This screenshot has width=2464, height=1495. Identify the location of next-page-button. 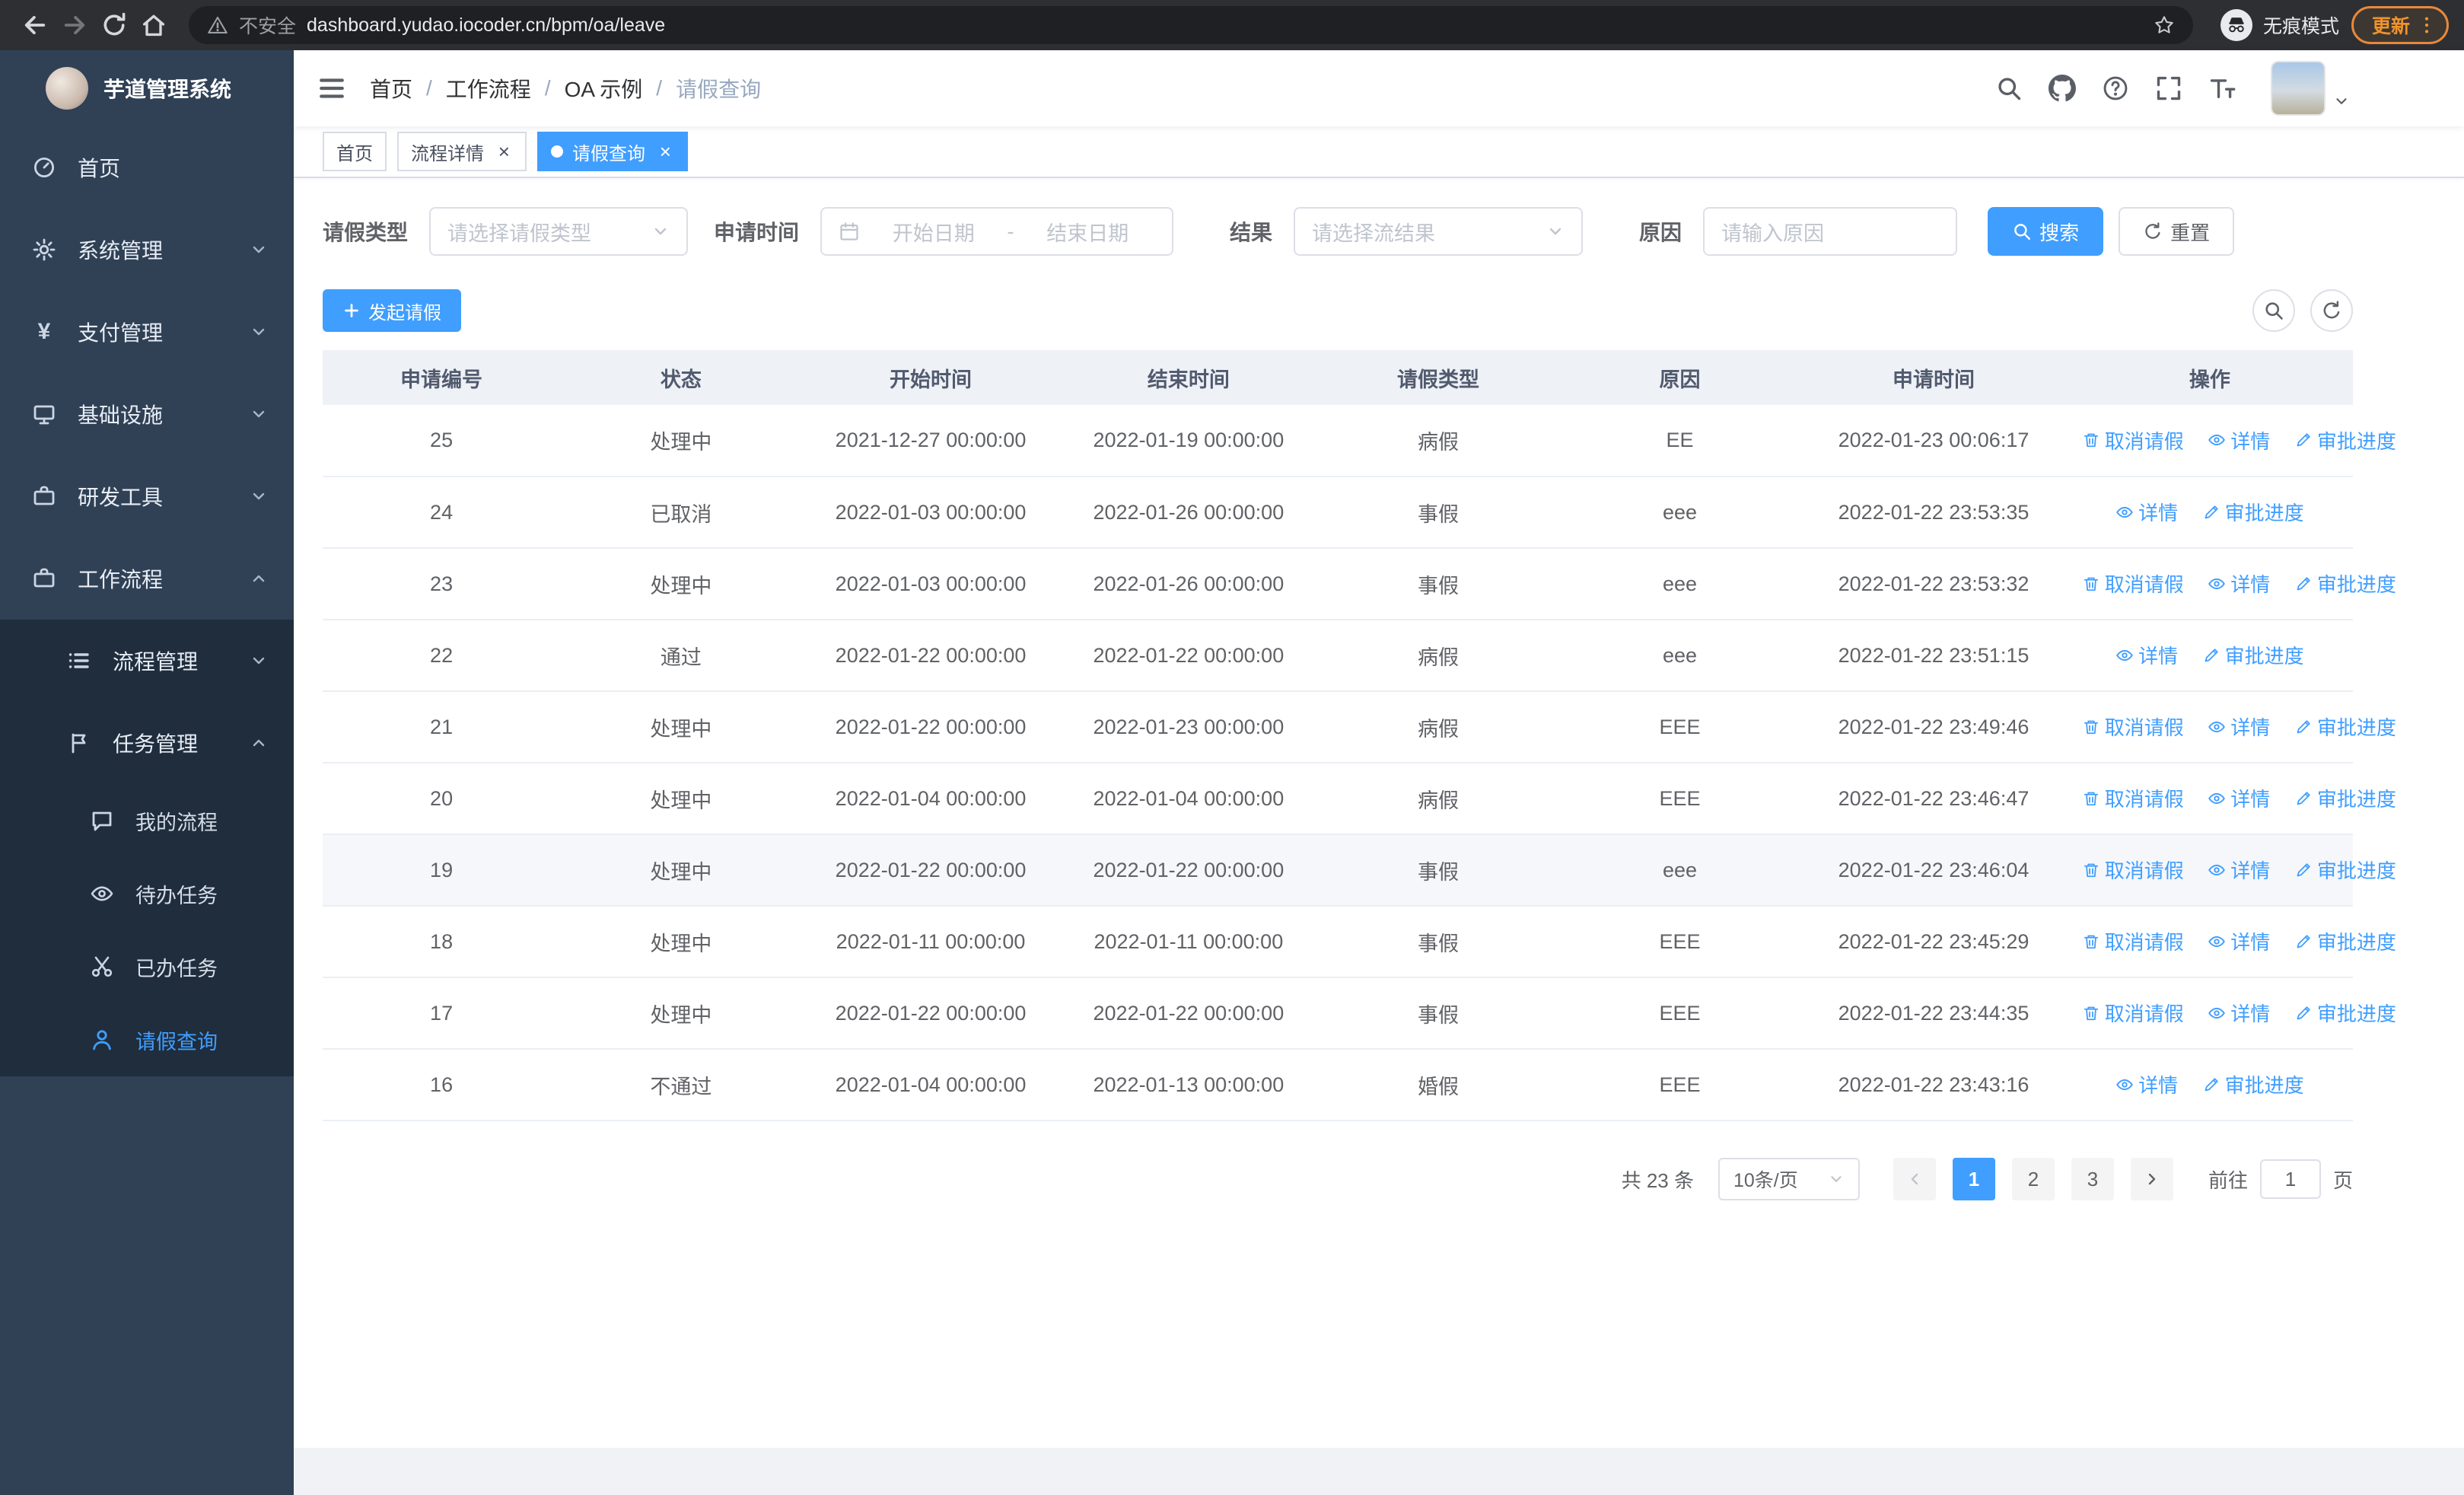
(2151, 1179).